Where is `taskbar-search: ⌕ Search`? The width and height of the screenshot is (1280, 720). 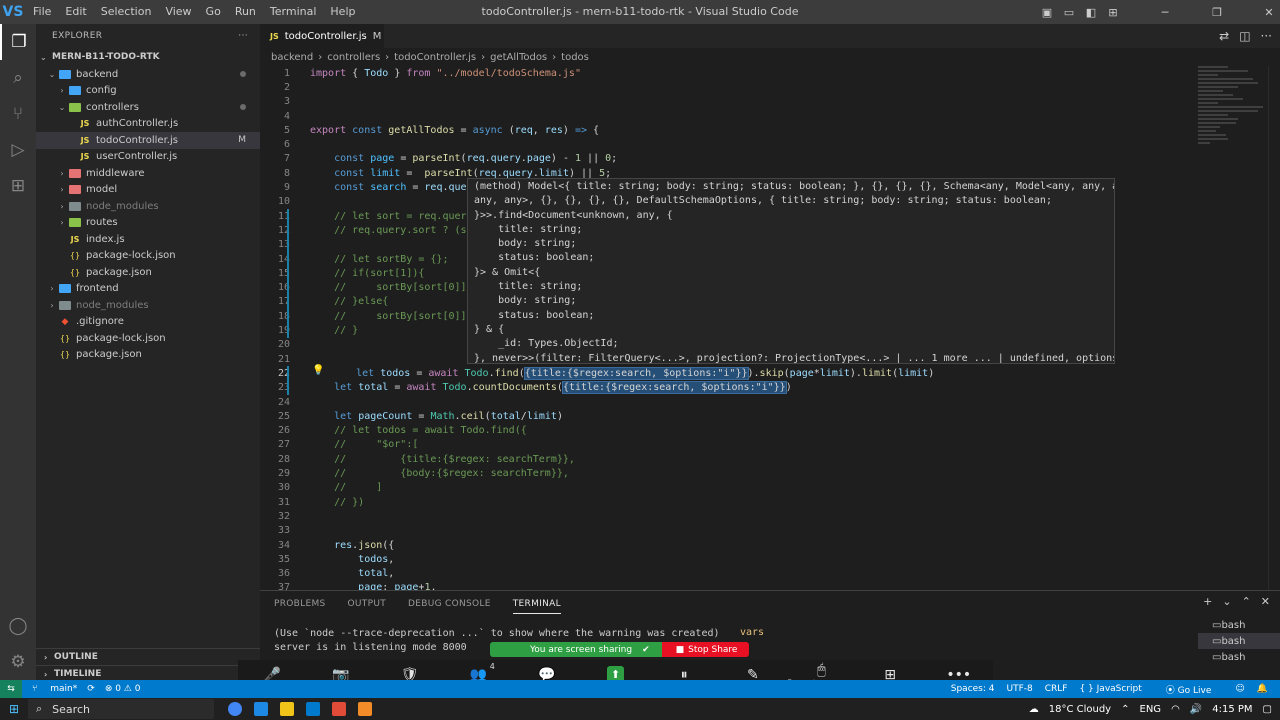 taskbar-search: ⌕ Search is located at coordinates (121, 709).